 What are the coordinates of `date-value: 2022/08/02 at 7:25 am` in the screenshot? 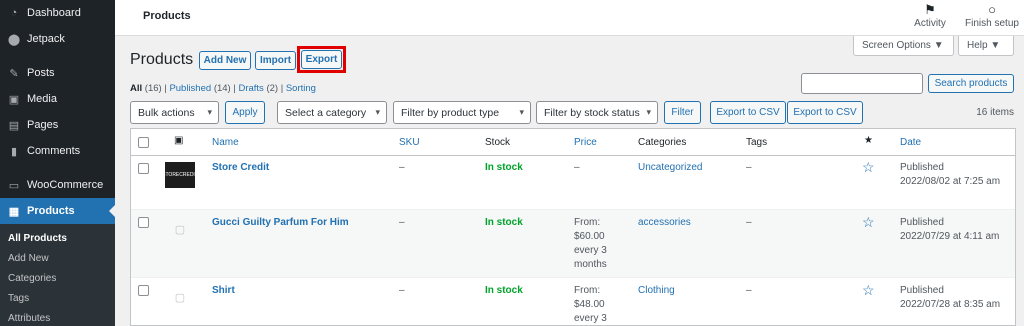 It's located at (950, 181).